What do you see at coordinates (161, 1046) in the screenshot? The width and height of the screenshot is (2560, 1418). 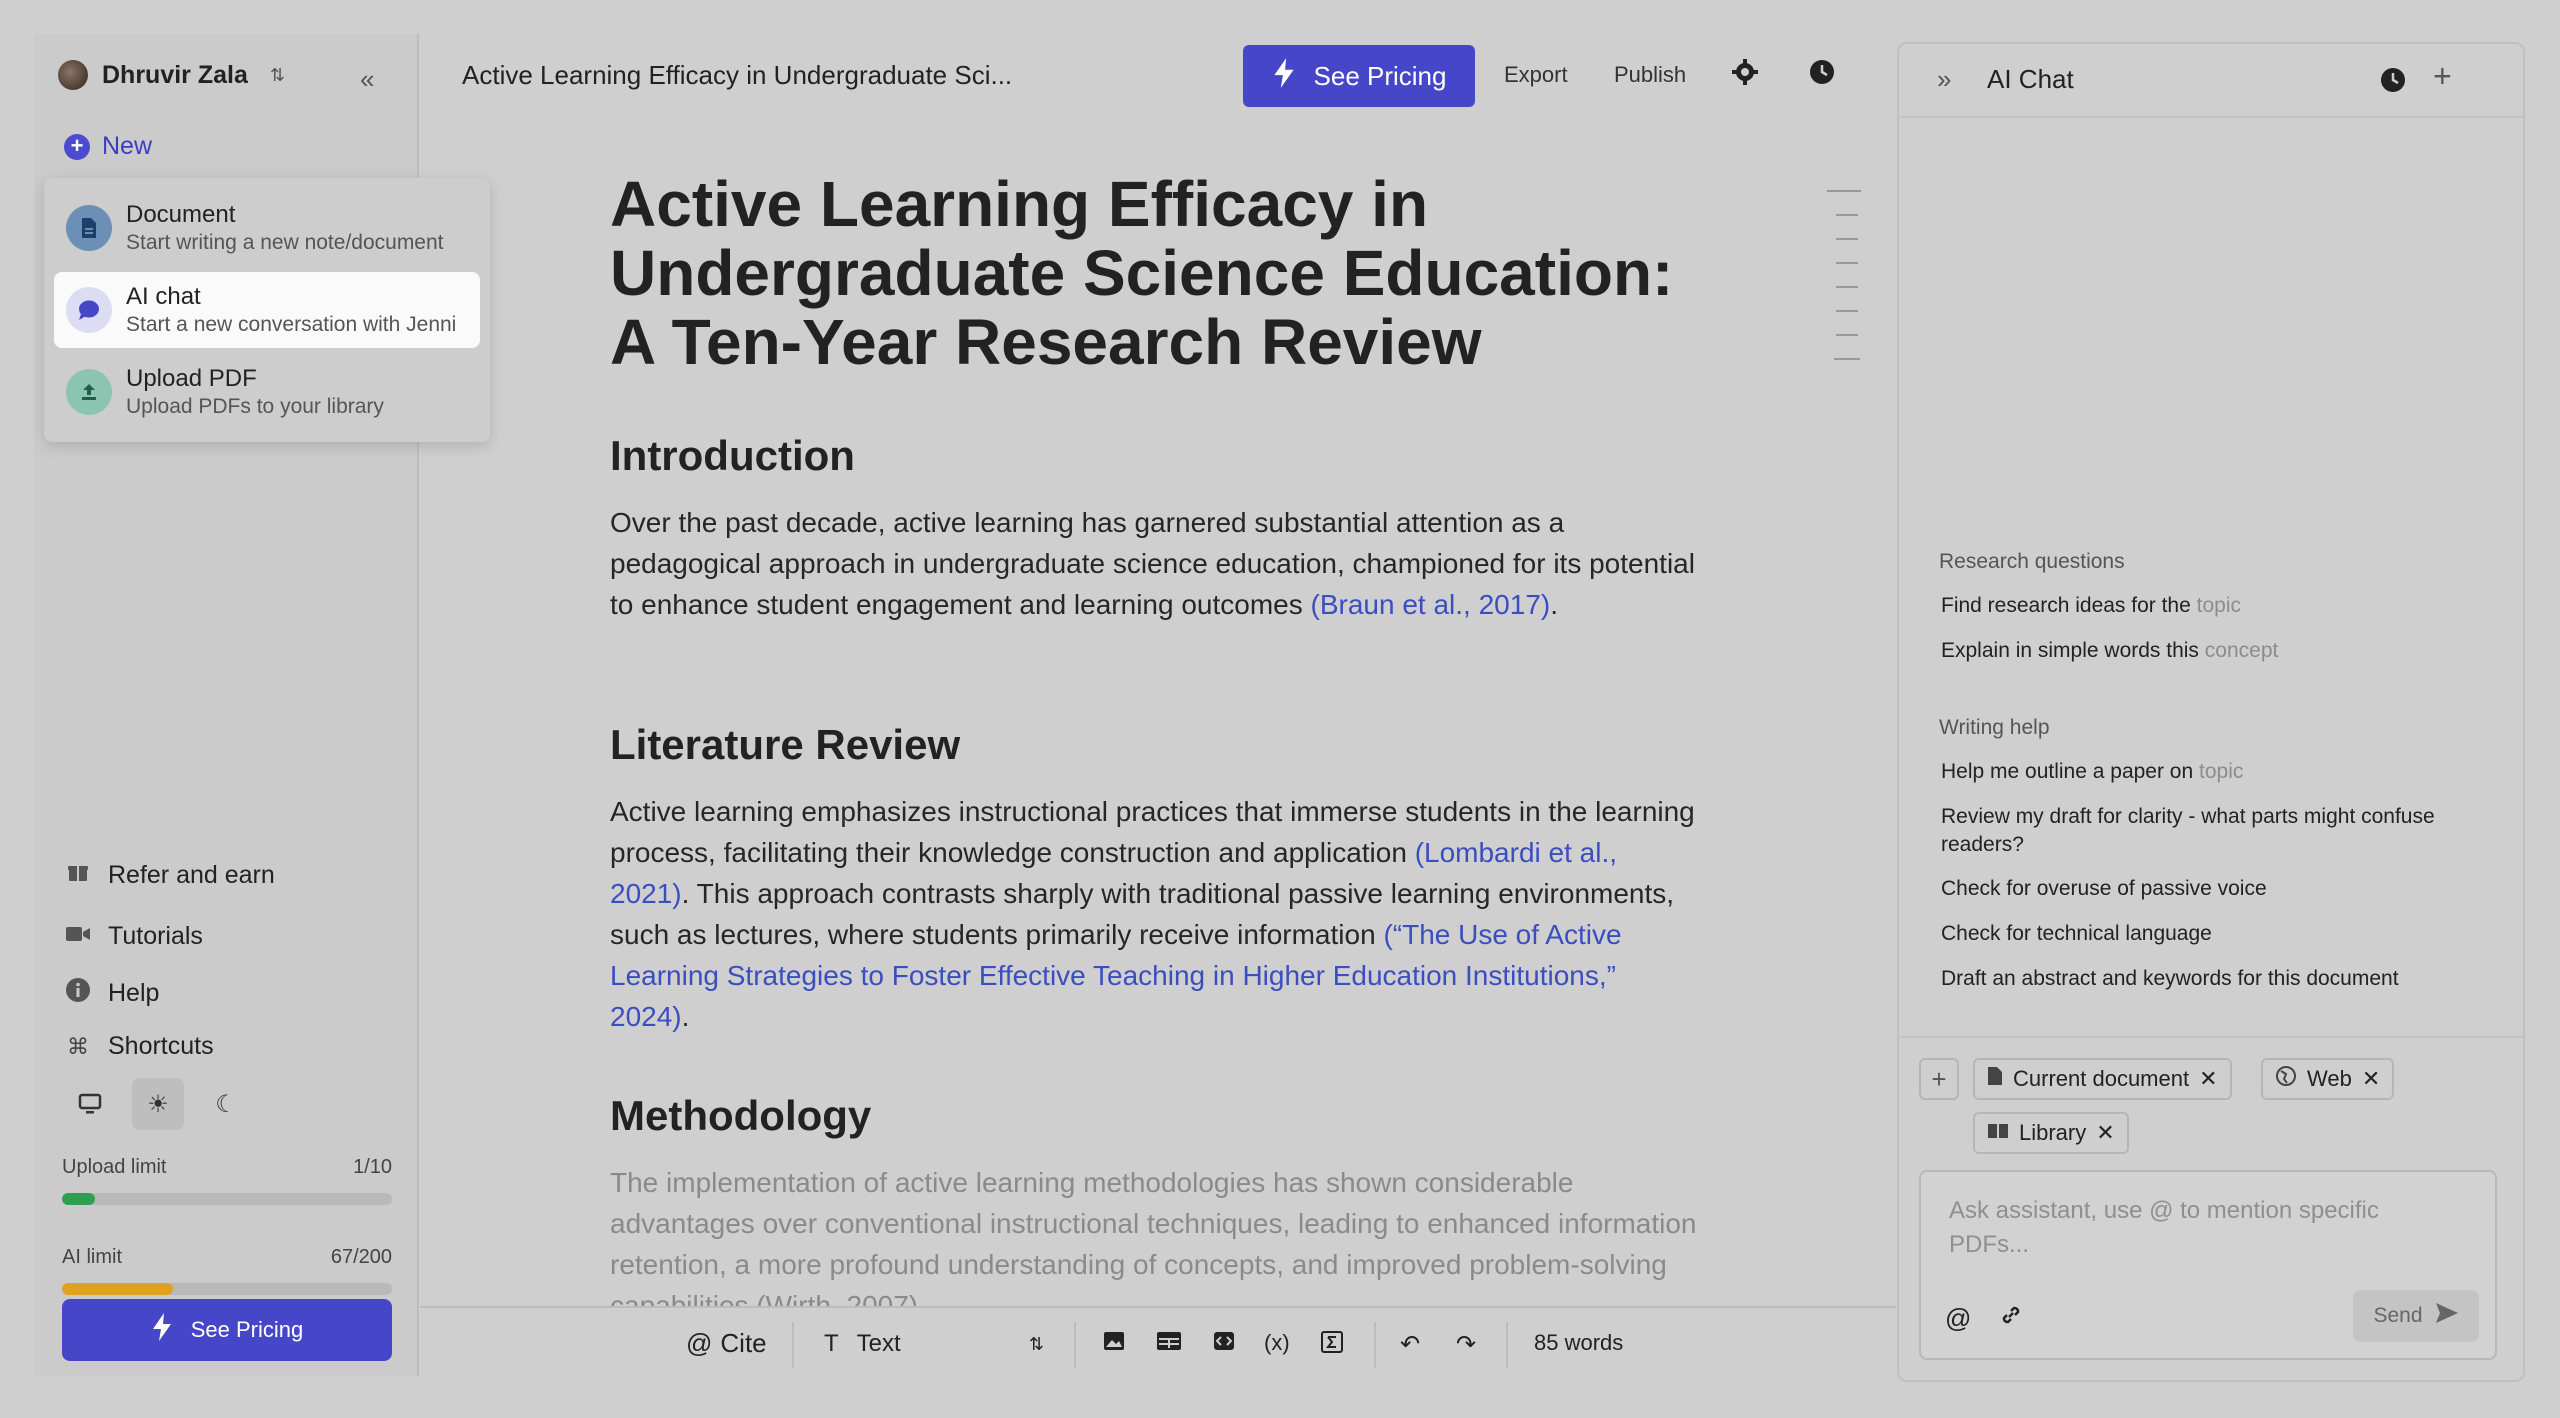 I see `sidebar-item-label: Shortcuts` at bounding box center [161, 1046].